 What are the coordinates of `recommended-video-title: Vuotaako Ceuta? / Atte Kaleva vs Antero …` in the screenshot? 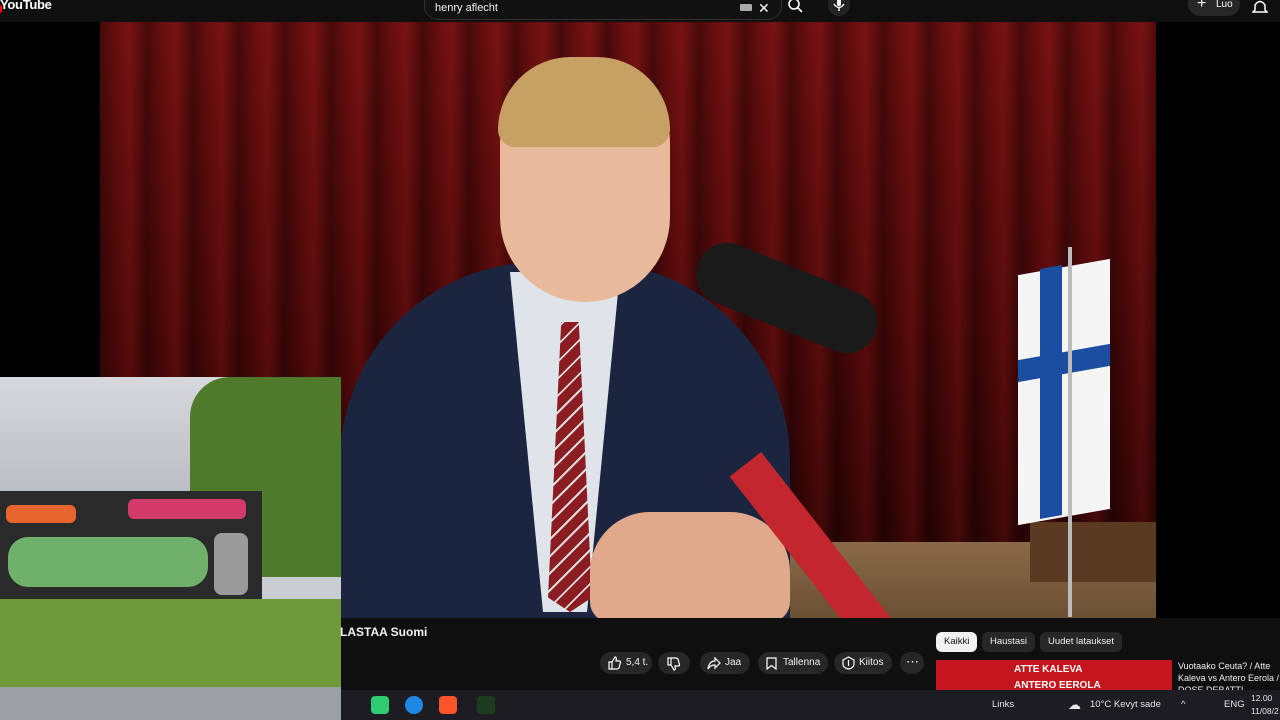 It's located at (1229, 675).